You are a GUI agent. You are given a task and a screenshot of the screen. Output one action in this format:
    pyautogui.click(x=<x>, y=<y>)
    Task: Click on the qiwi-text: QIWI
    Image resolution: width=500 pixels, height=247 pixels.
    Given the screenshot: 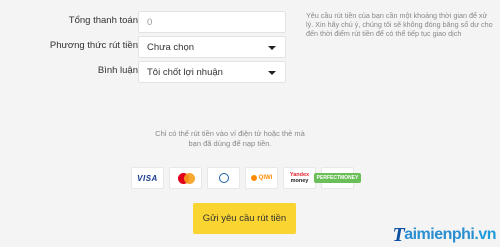 What is the action you would take?
    pyautogui.click(x=265, y=178)
    